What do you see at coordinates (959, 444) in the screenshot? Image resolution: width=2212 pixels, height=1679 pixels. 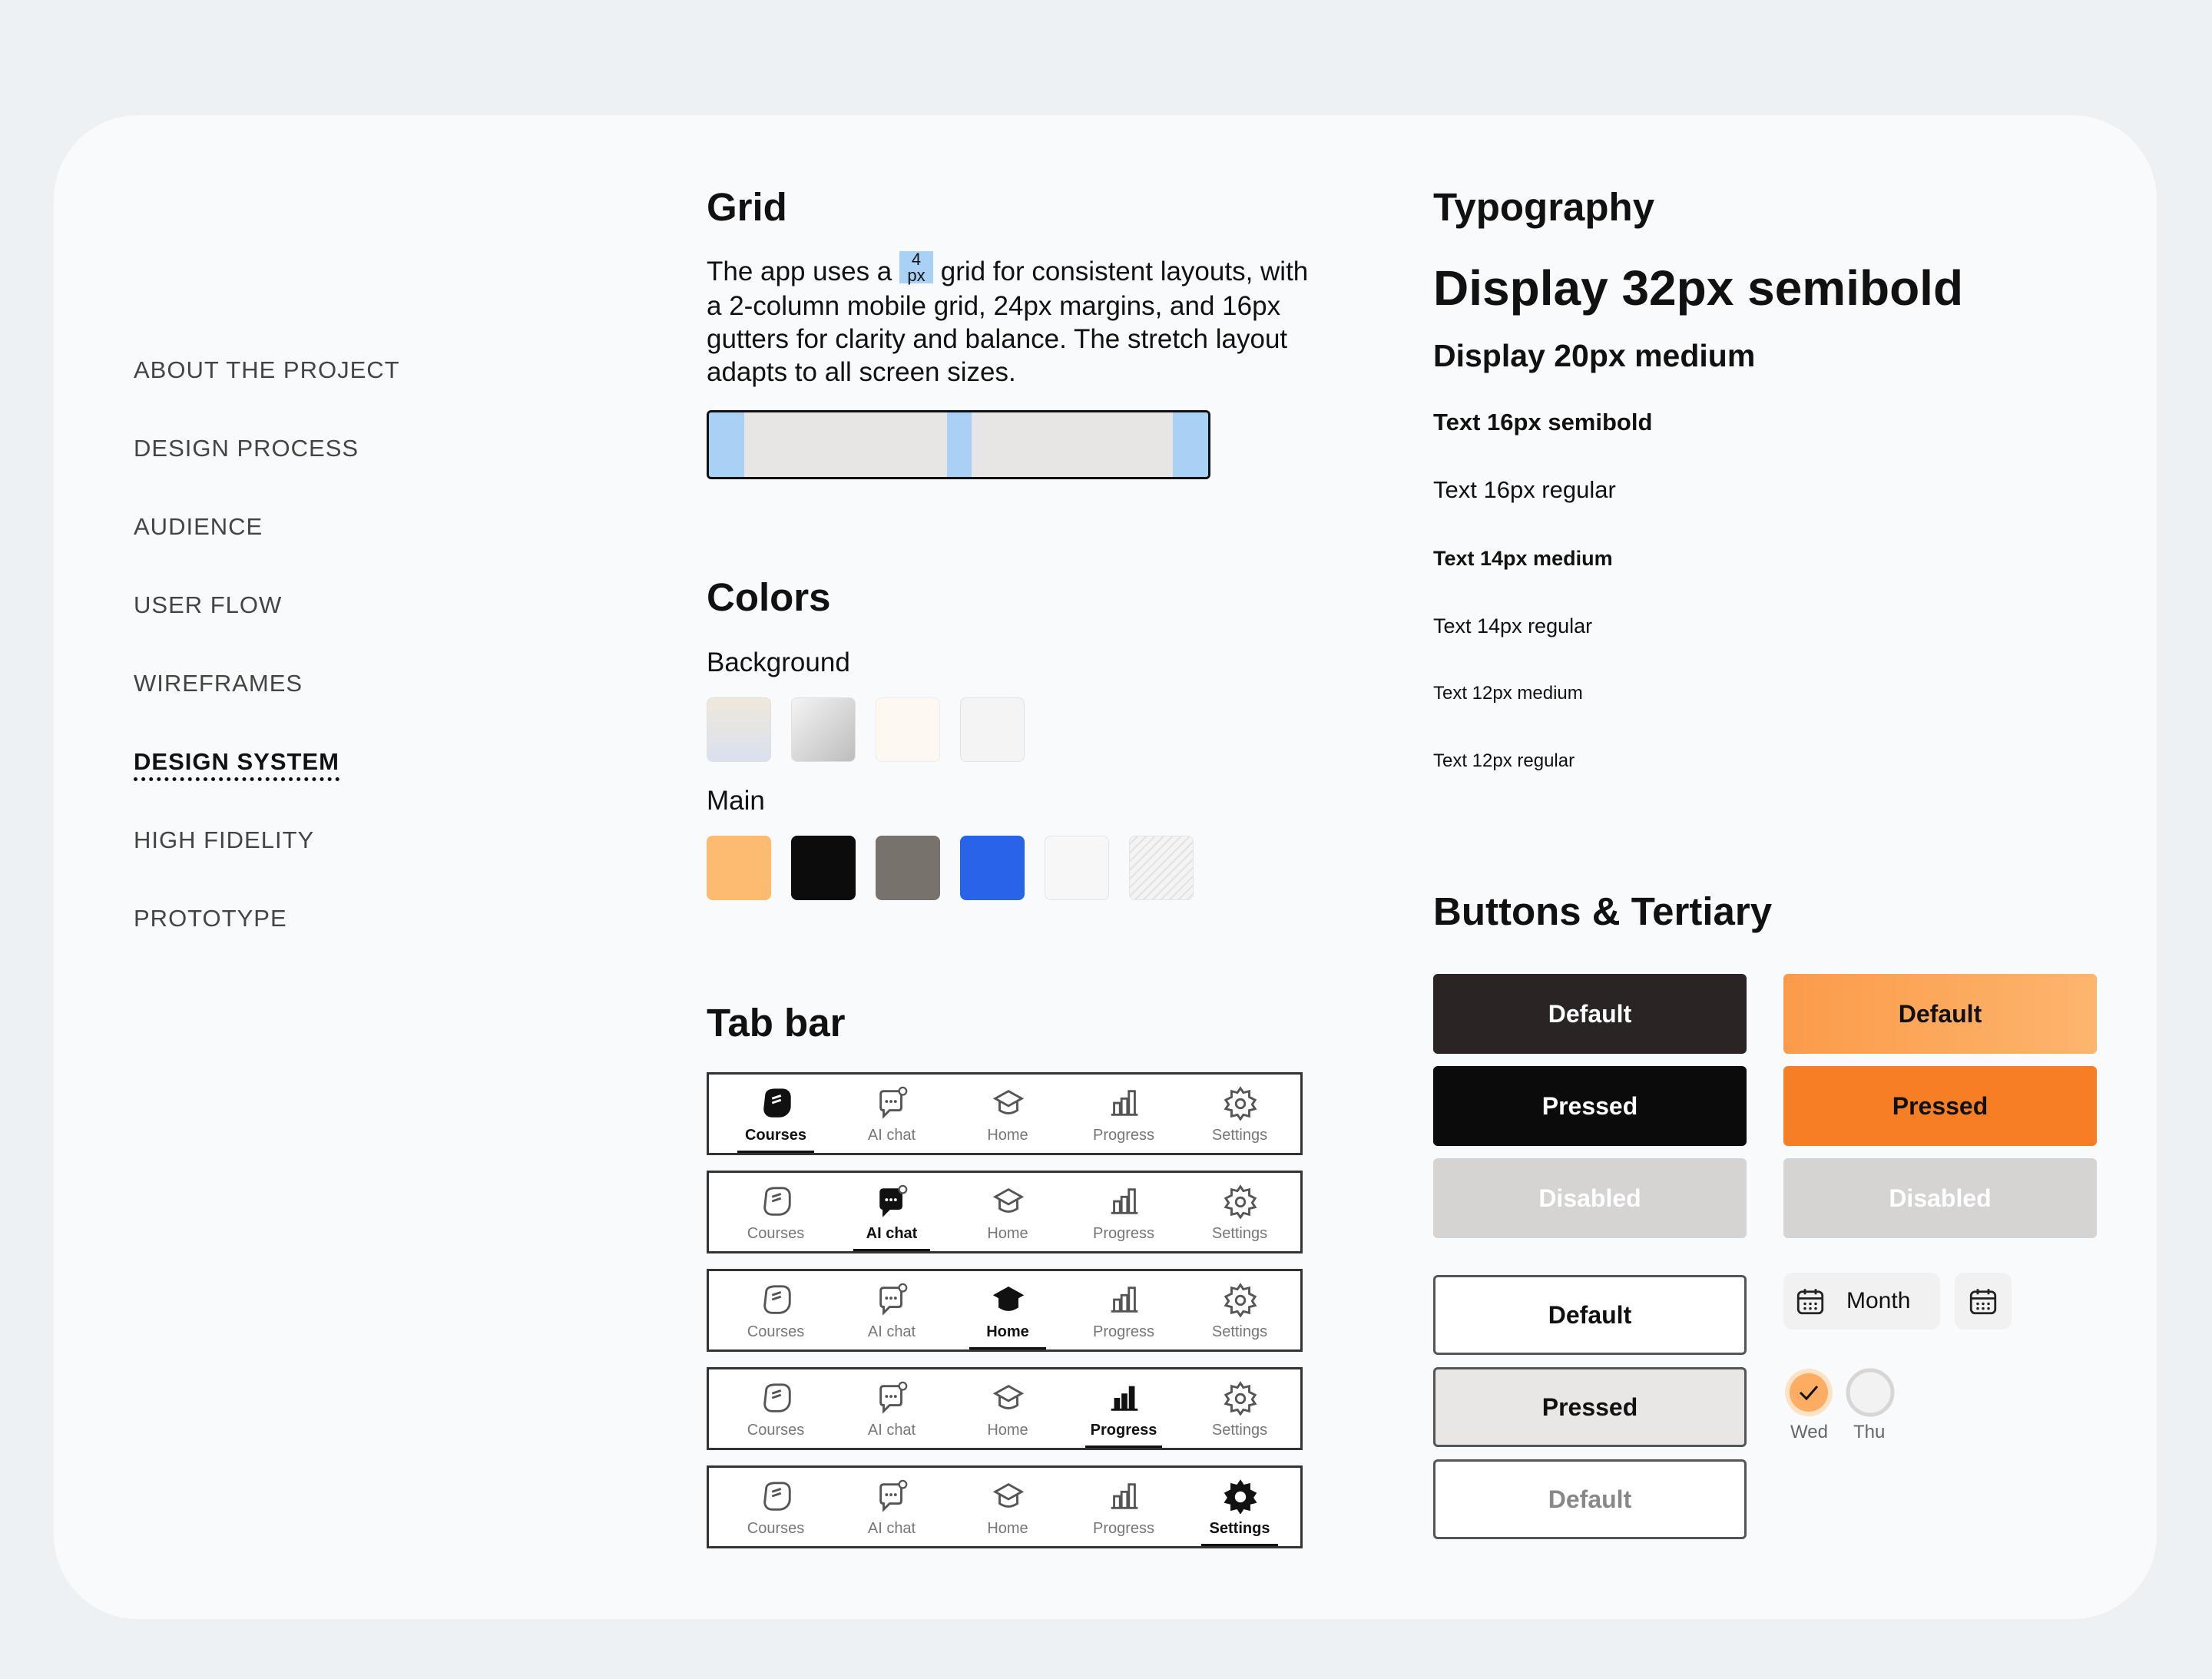 I see `grid-illustration` at bounding box center [959, 444].